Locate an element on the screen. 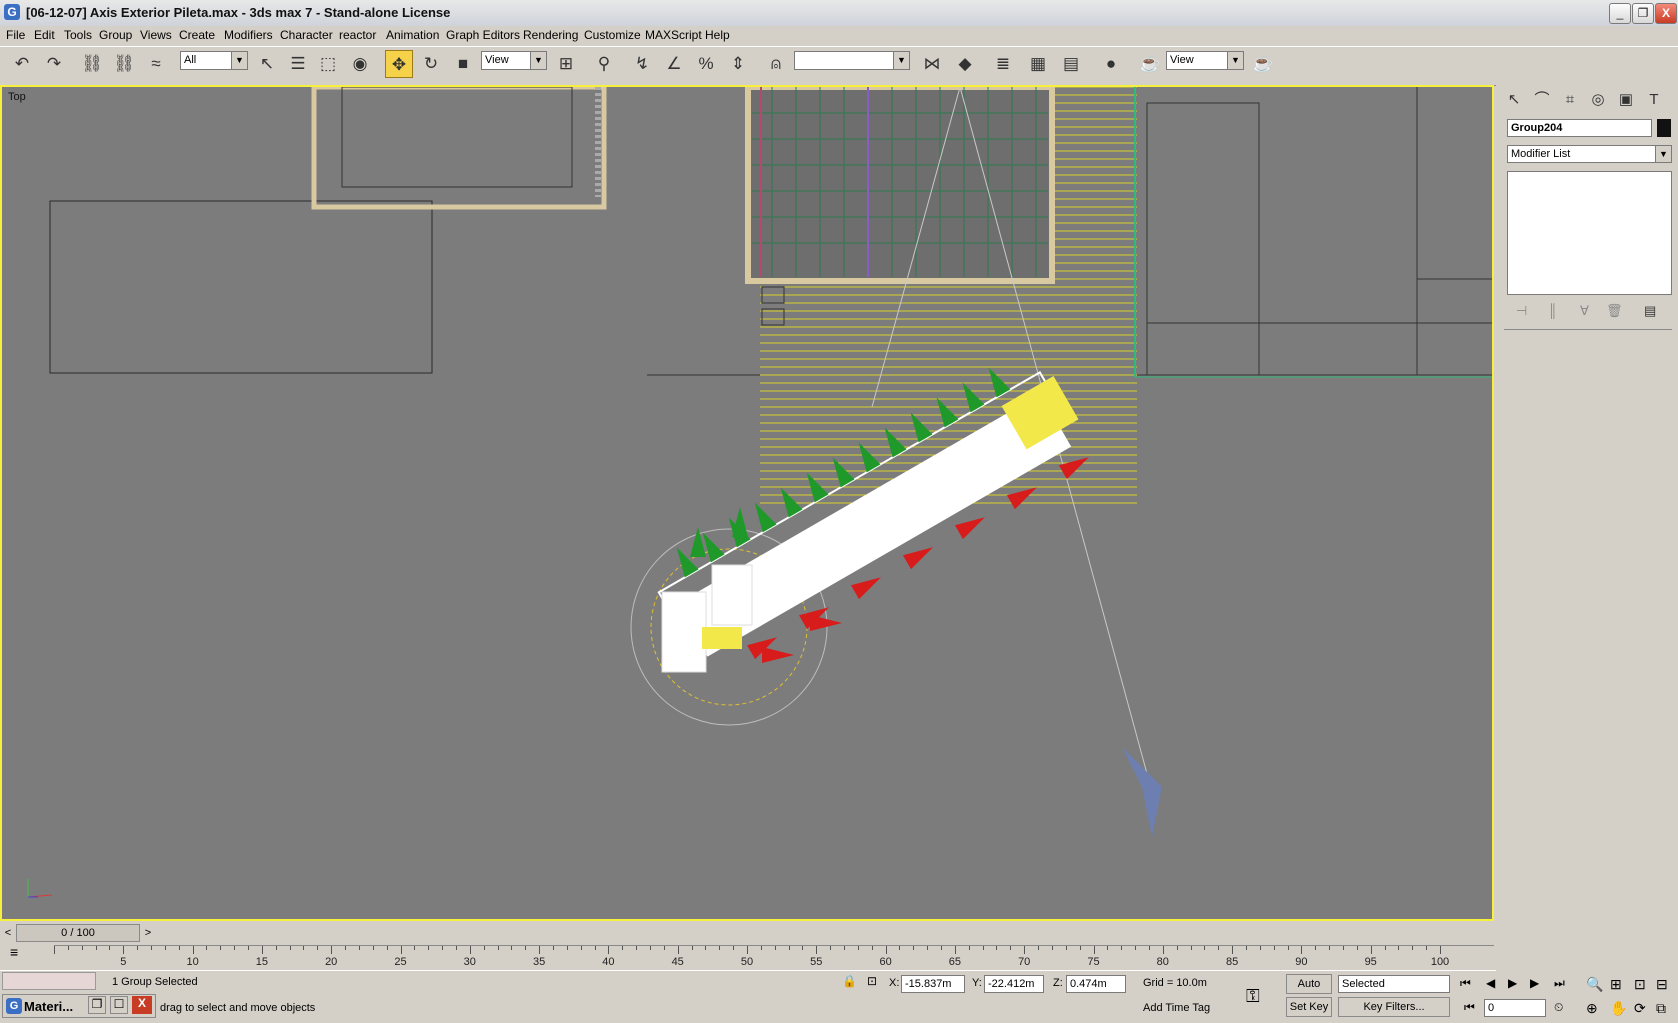 This screenshot has height=1023, width=1678. time-configuration-icon: ⏲ is located at coordinates (1558, 1007).